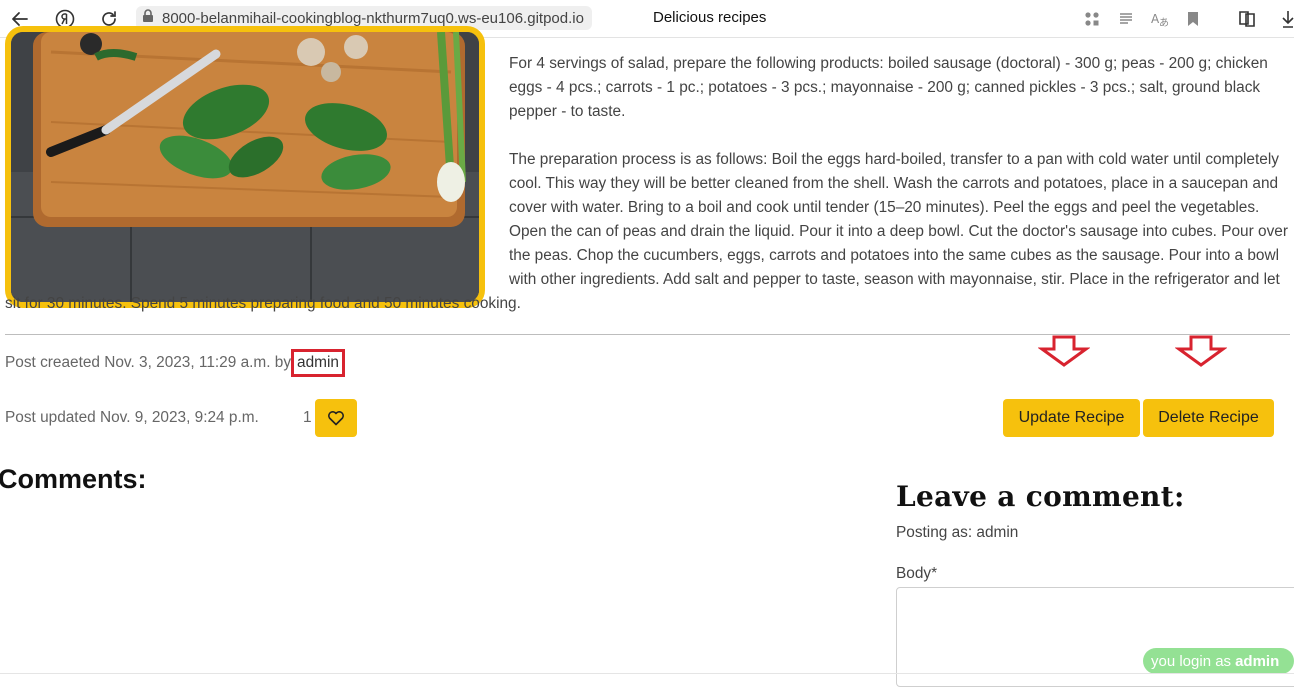  I want to click on translate-icon: Aあ, so click(1160, 19).